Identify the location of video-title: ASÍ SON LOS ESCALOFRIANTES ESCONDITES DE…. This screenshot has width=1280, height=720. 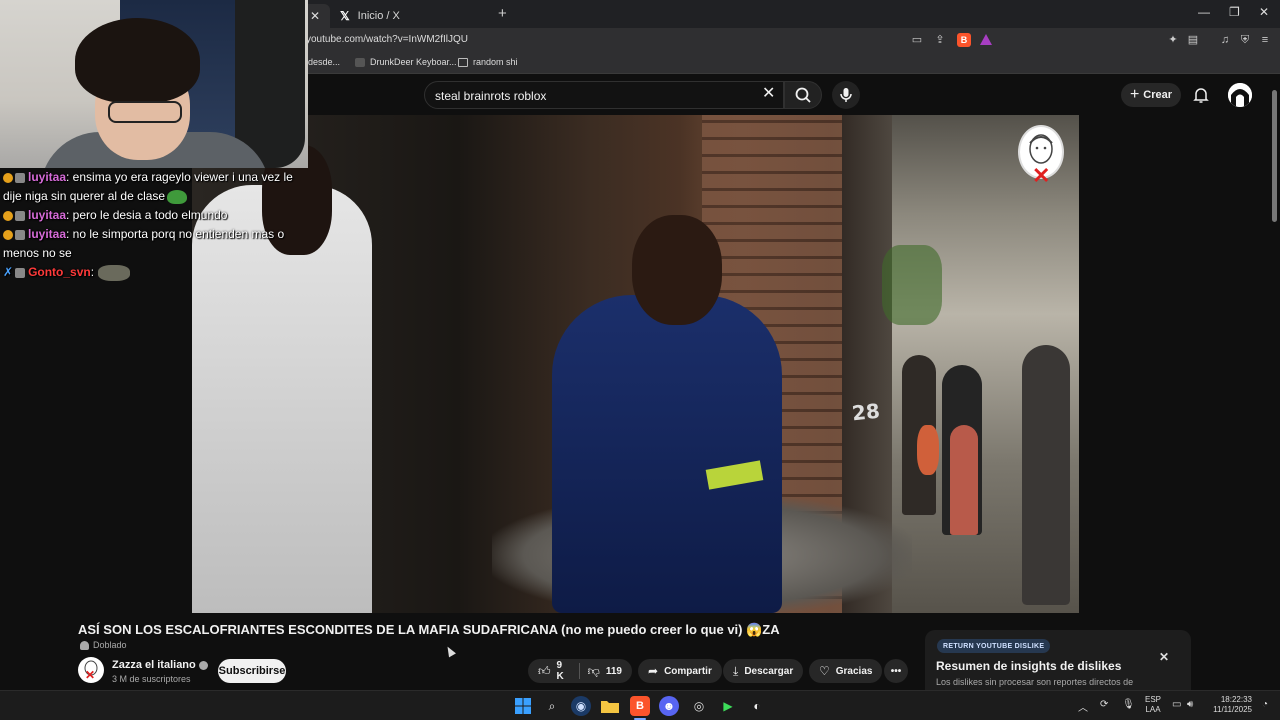
(429, 629).